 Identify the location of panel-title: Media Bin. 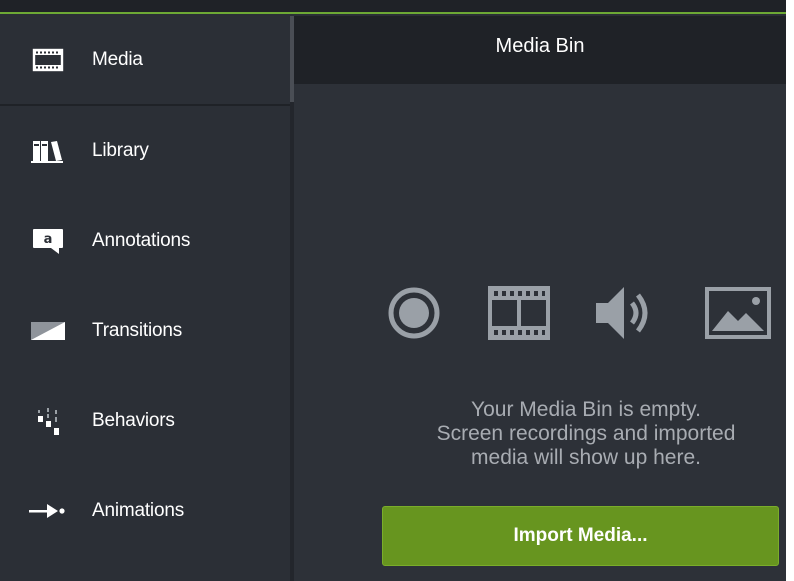
(540, 45).